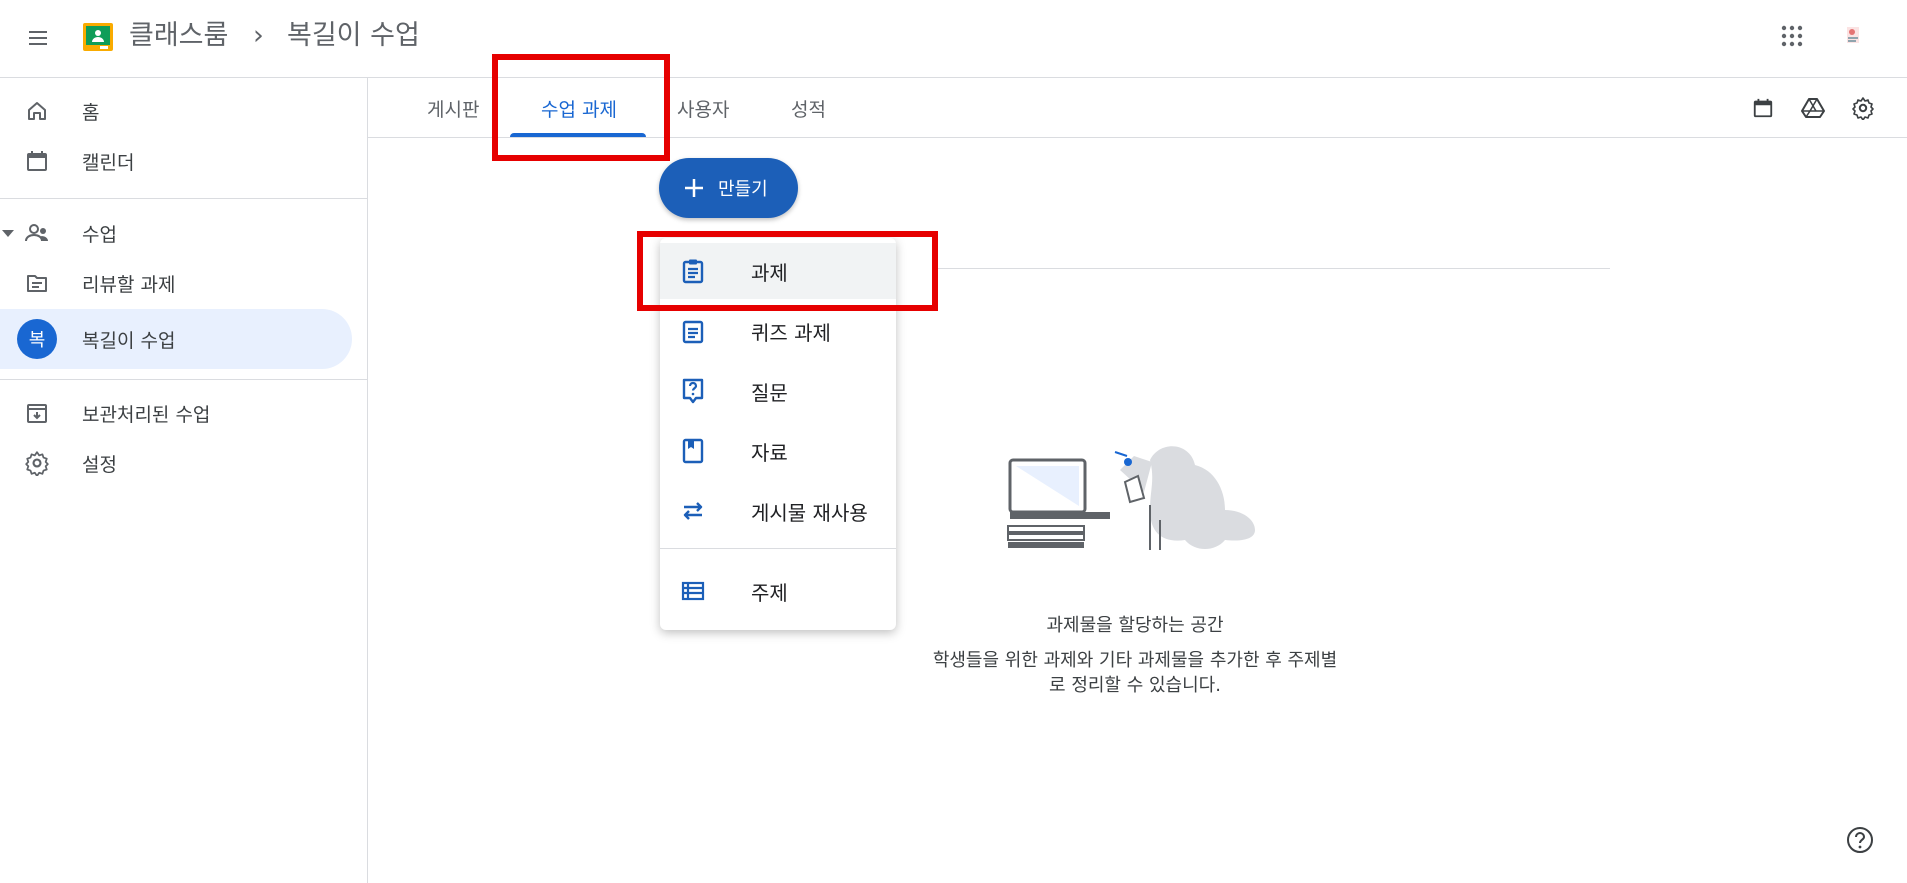 The image size is (1907, 883). I want to click on classroom-logo, so click(98, 37).